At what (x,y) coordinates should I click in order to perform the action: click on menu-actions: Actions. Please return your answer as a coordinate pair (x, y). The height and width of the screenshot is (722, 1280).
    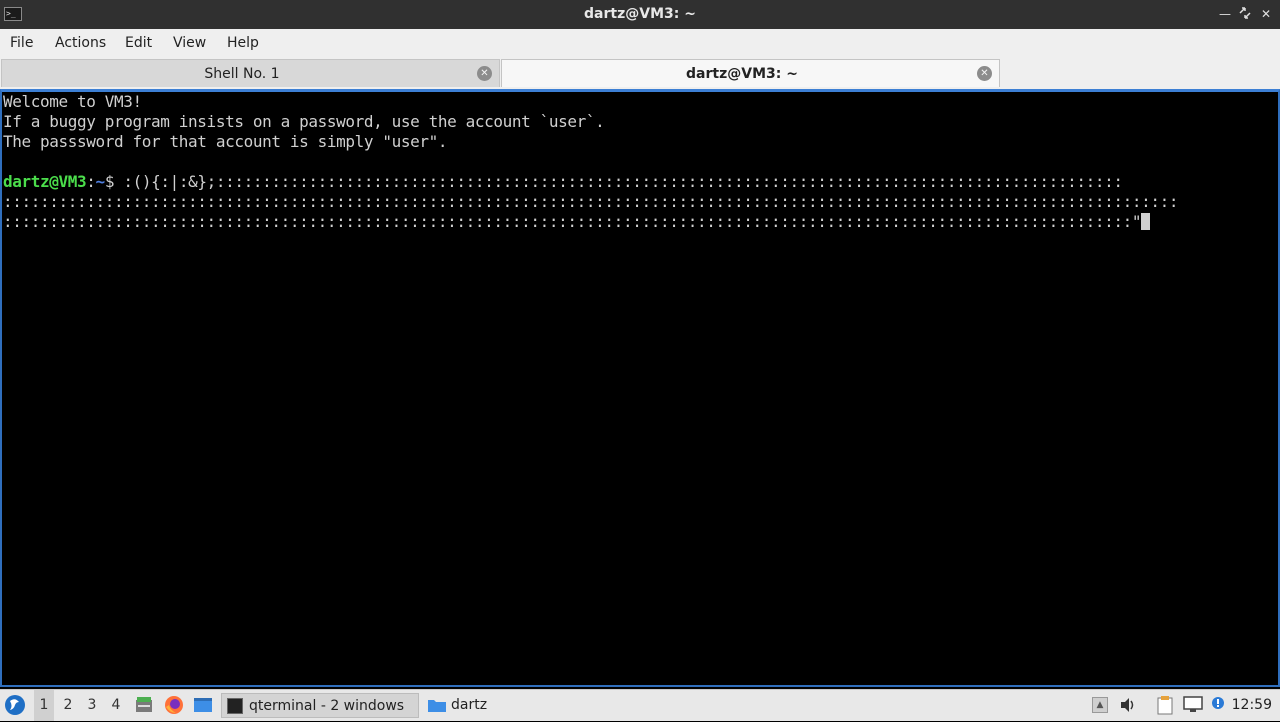
    Looking at the image, I should click on (80, 43).